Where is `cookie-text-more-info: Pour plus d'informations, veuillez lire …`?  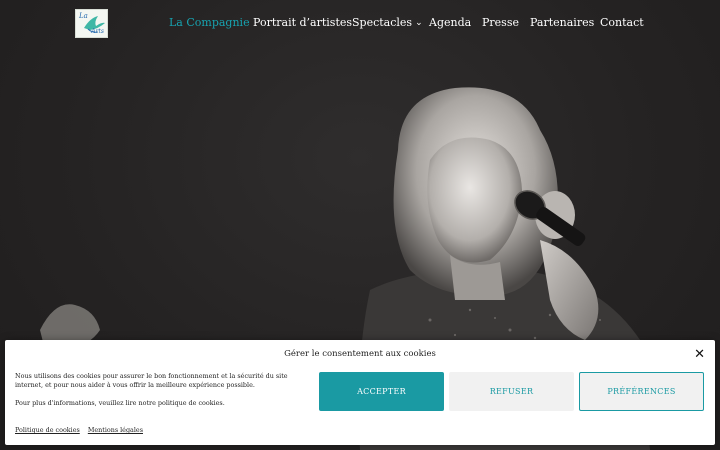 cookie-text-more-info: Pour plus d'informations, veuillez lire … is located at coordinates (120, 403).